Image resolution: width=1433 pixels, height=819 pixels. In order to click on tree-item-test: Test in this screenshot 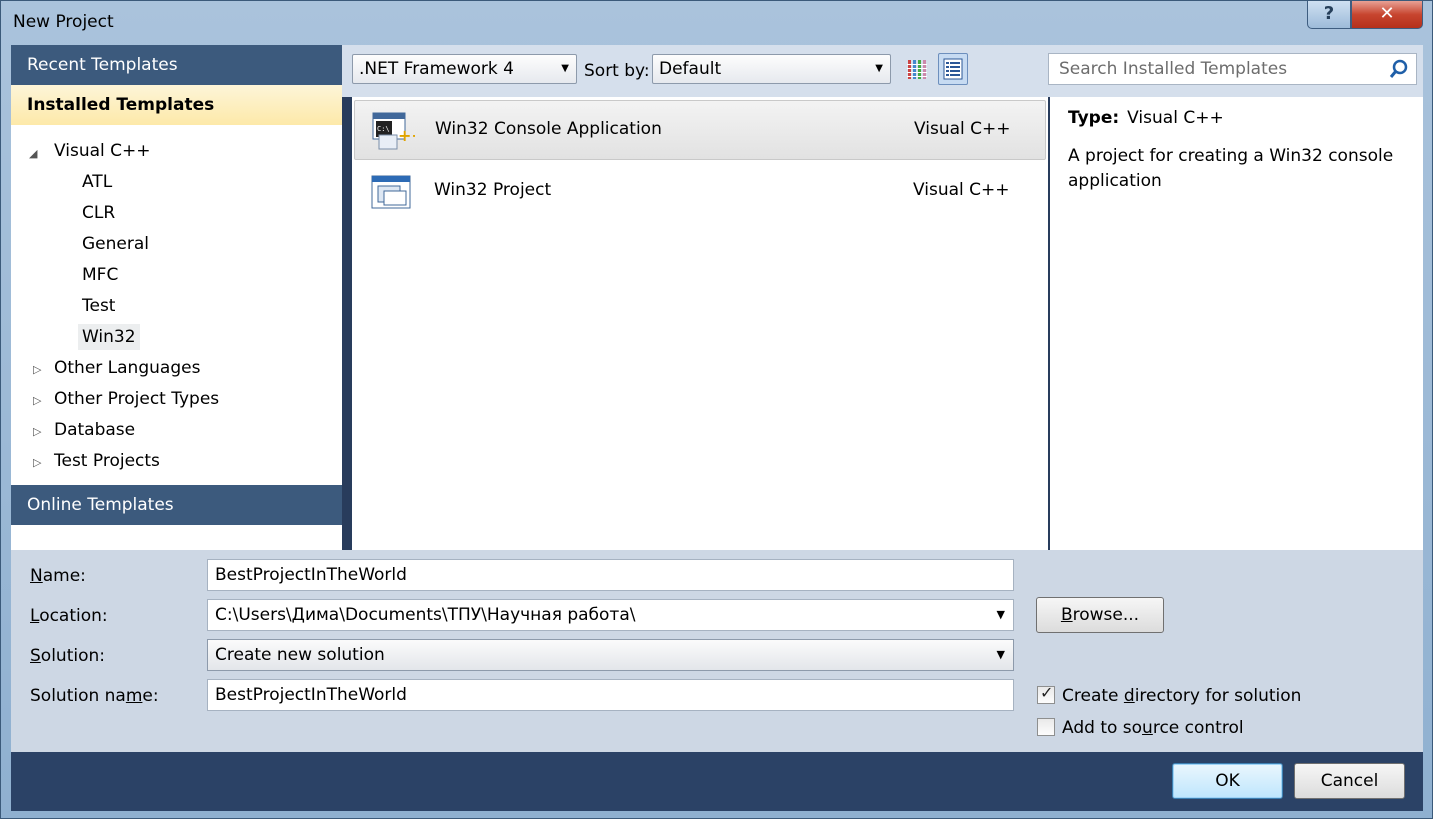, I will do `click(98, 306)`.